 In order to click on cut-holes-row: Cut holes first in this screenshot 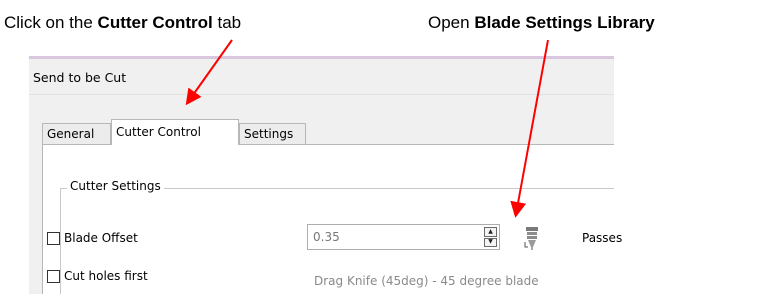, I will do `click(97, 276)`.